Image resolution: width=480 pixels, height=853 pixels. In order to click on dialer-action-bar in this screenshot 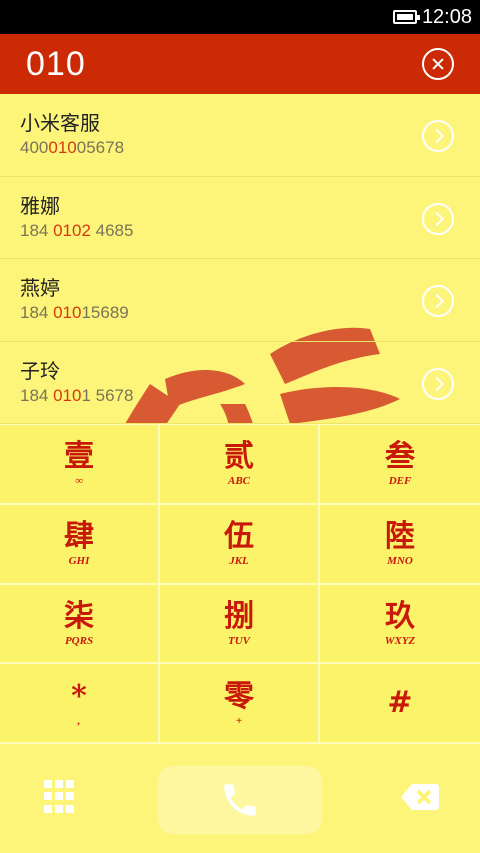, I will do `click(240, 798)`.